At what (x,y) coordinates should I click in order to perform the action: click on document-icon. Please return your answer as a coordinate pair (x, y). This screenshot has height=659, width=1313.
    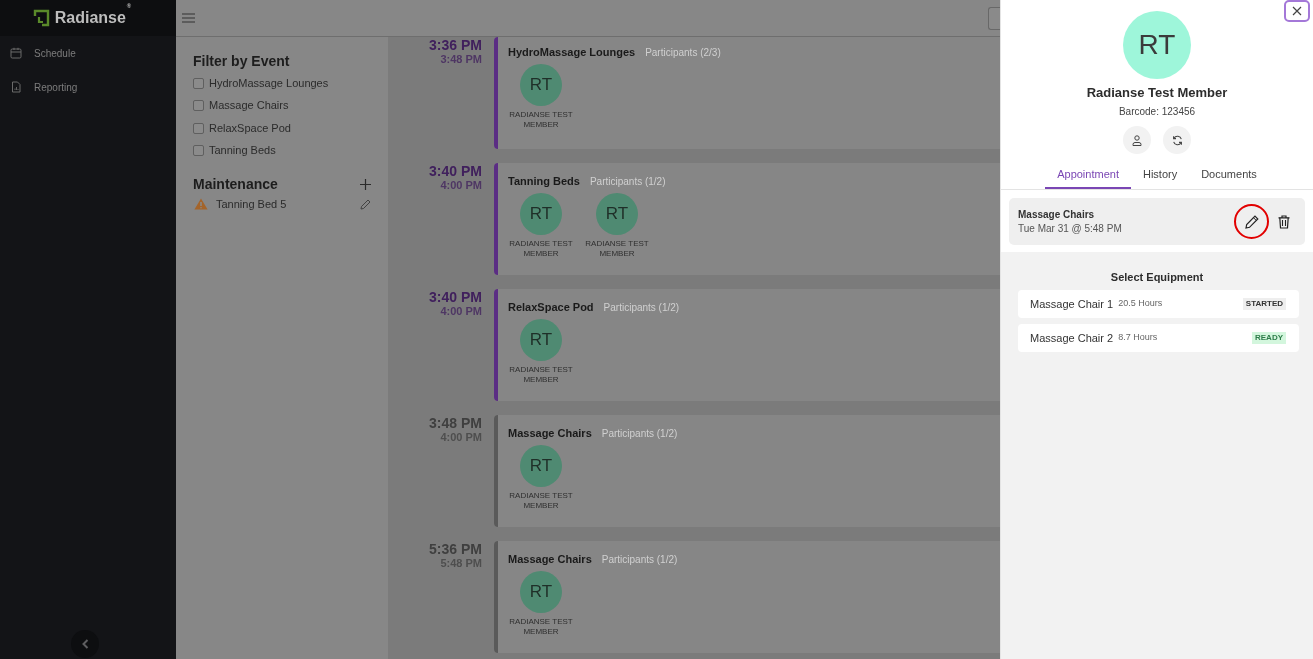
    Looking at the image, I should click on (16, 87).